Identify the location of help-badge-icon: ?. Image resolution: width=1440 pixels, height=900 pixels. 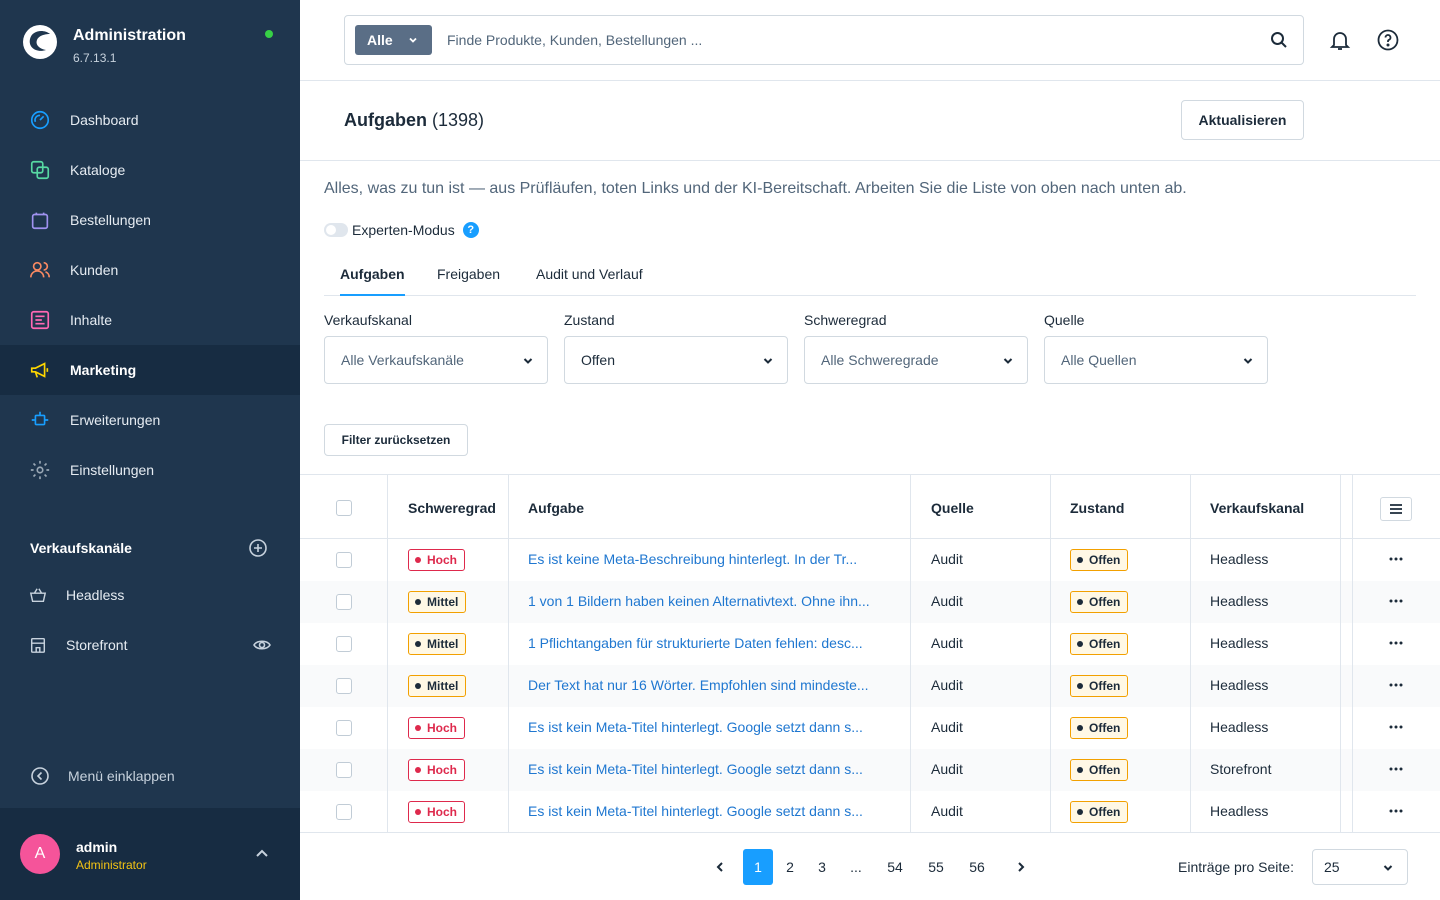
(470, 230).